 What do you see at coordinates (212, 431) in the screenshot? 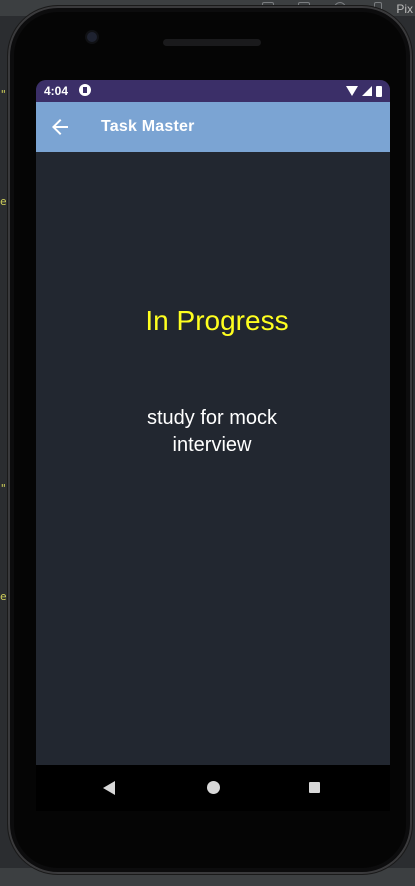
I see `task-title: study for mock interview` at bounding box center [212, 431].